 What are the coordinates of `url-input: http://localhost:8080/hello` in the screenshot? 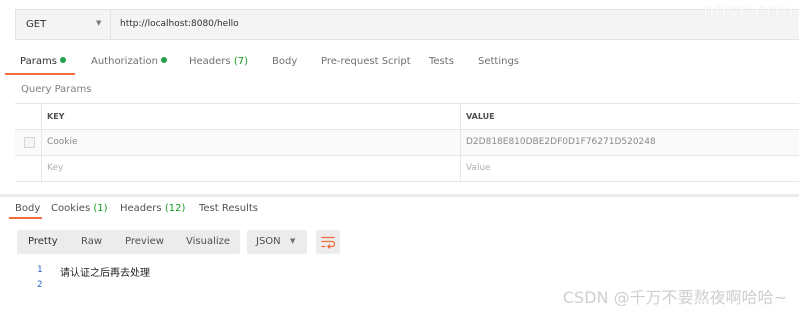 It's located at (179, 24).